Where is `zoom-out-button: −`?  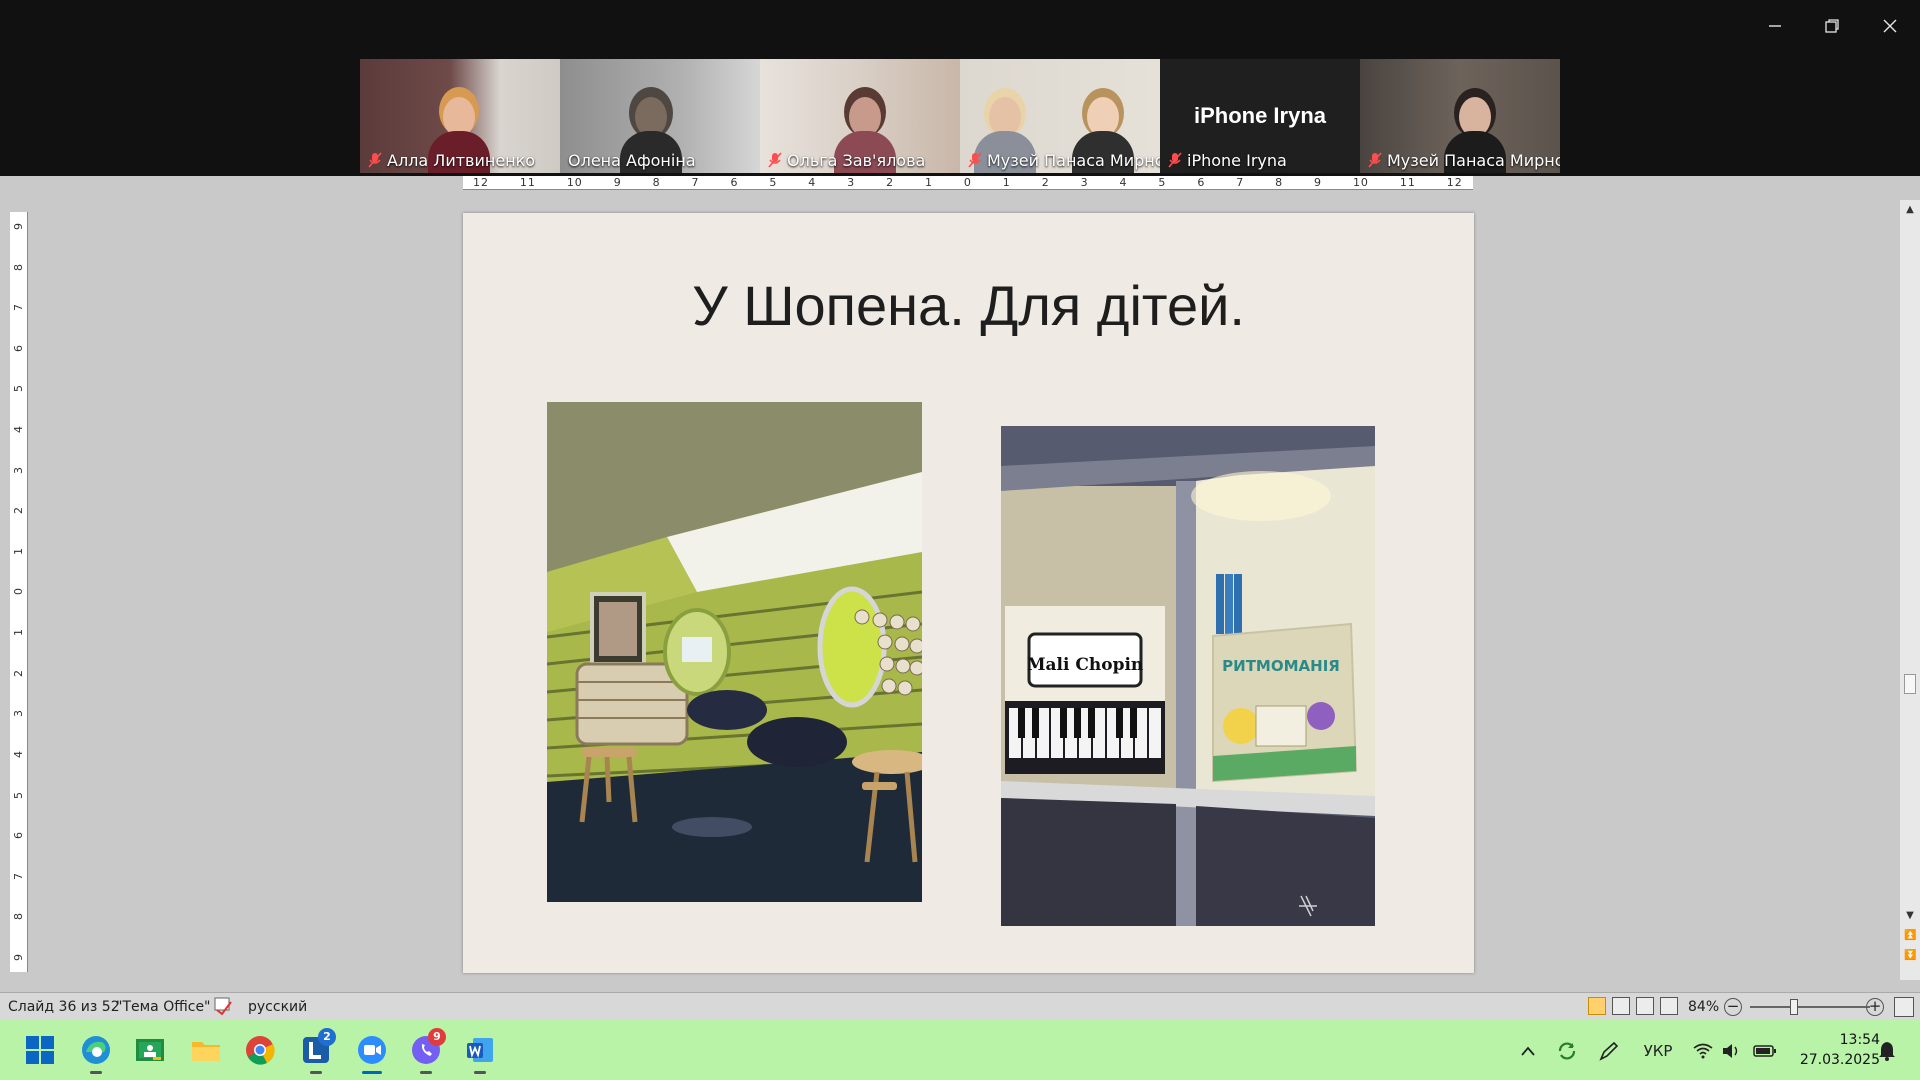
zoom-out-button: − is located at coordinates (1733, 1007).